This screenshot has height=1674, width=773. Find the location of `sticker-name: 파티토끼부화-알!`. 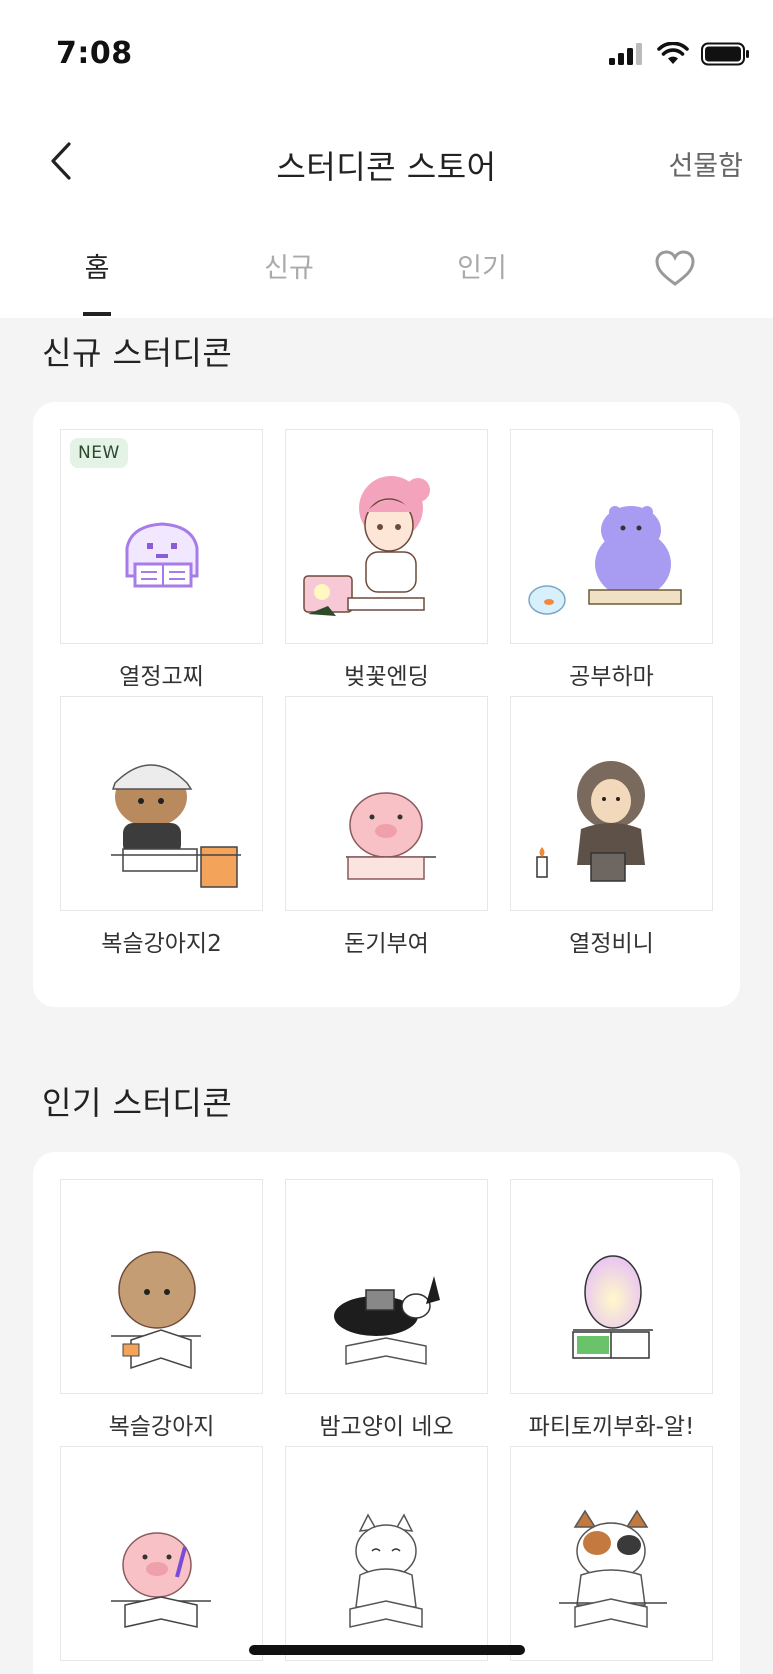

sticker-name: 파티토끼부화-알! is located at coordinates (611, 1427).